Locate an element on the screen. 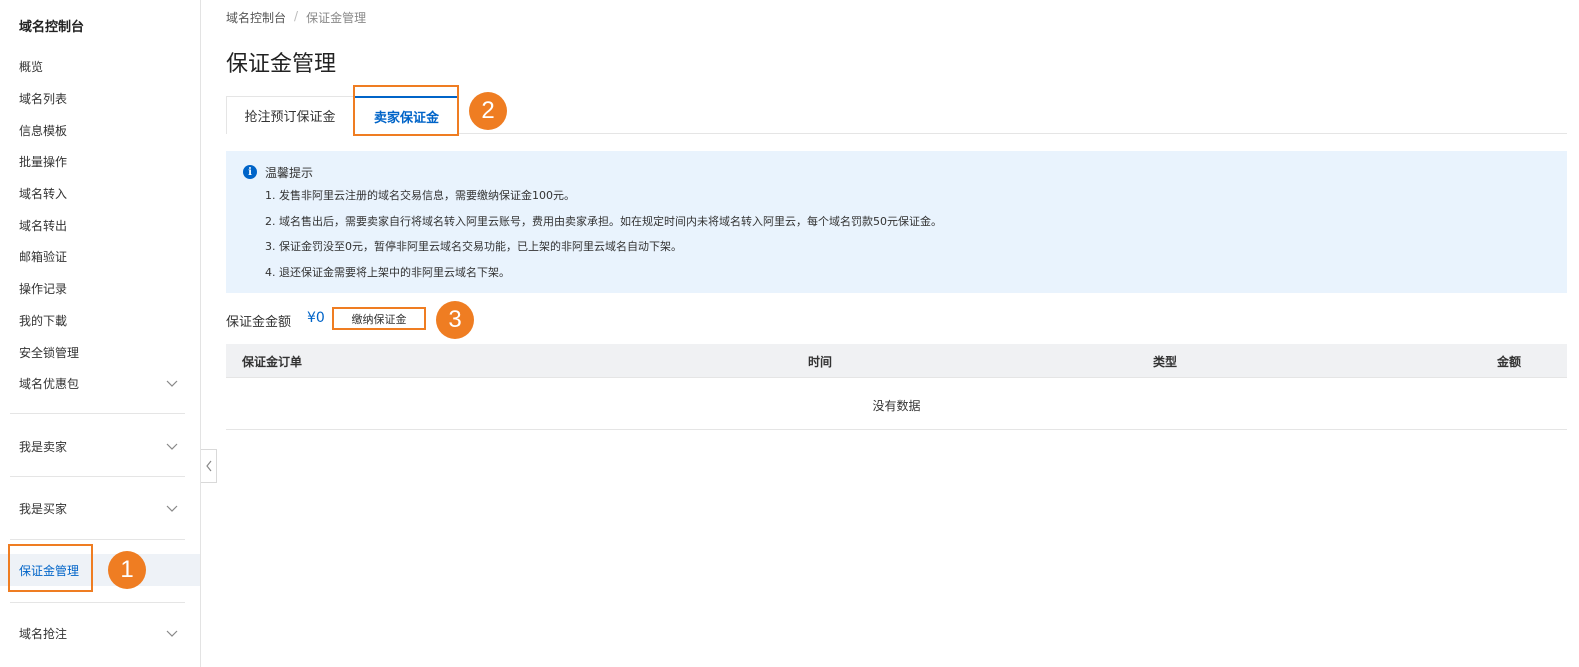  sidebar-item-info-template: 信息模板 is located at coordinates (100, 130).